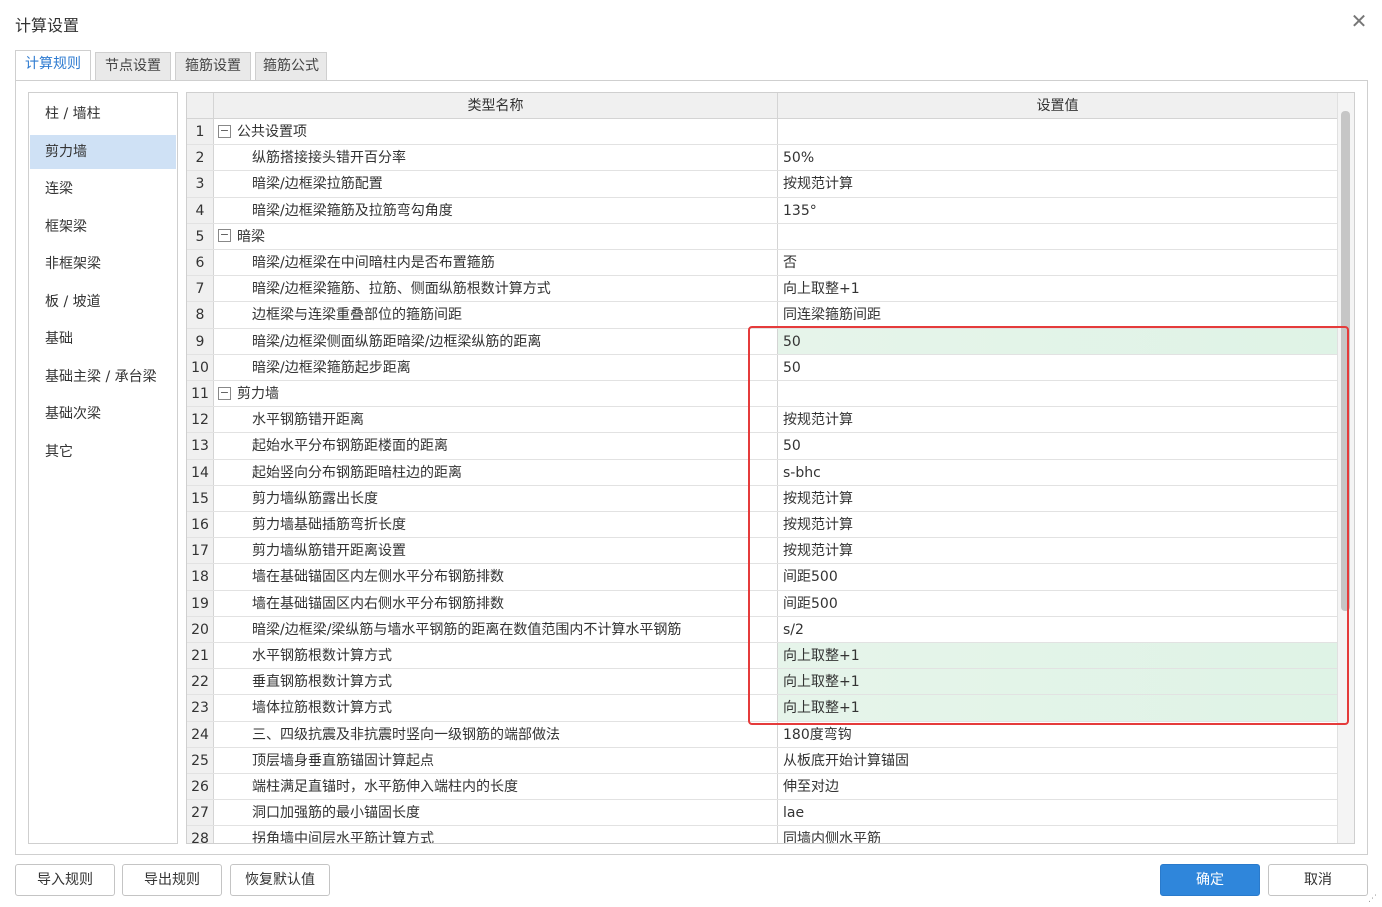  I want to click on table-row: 3 暗梁/边框梁拉筋配置 按规范计算, so click(762, 184).